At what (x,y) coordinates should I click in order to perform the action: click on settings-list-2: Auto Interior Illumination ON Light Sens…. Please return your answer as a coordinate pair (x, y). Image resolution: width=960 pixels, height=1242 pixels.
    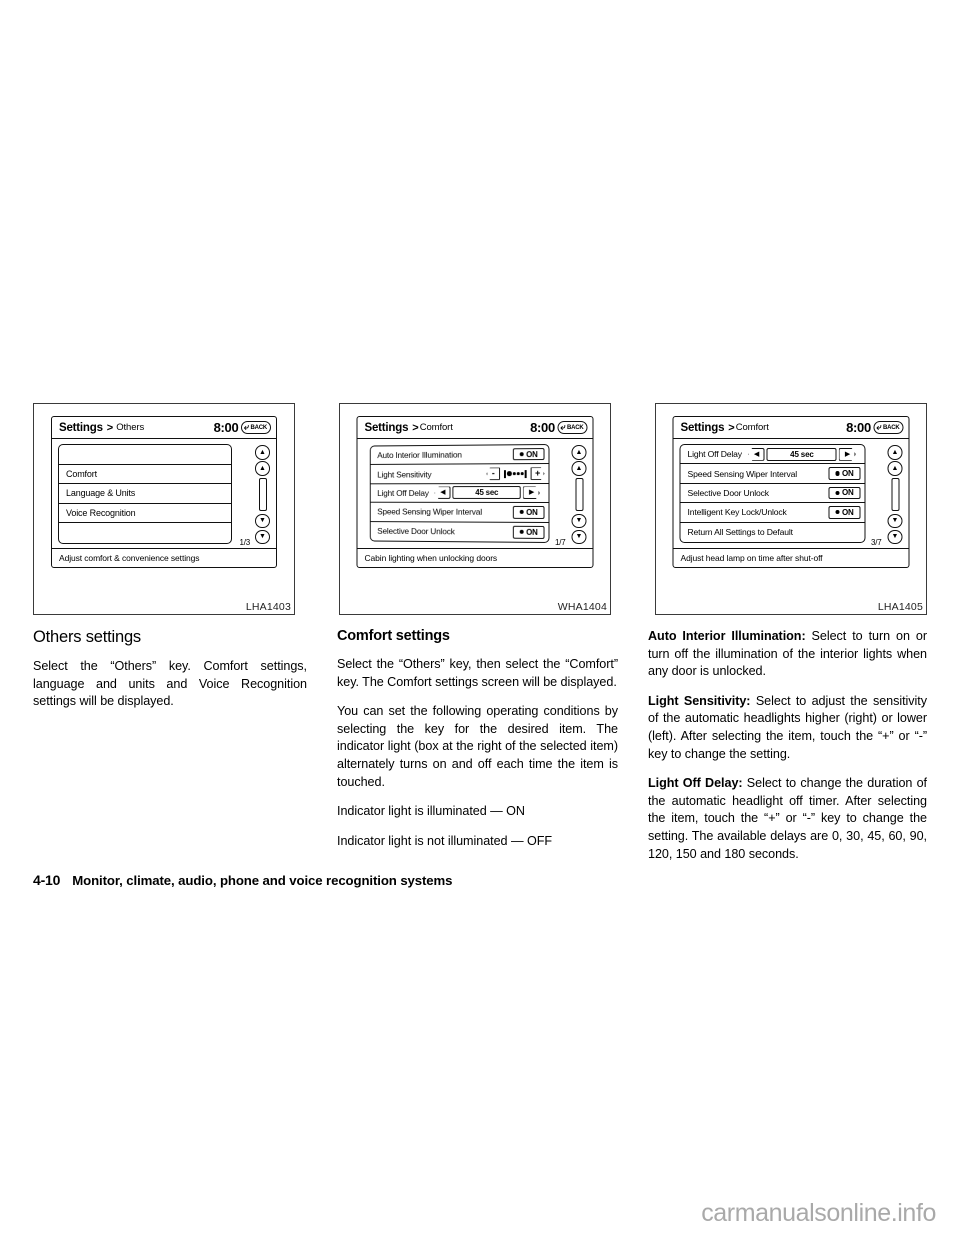
    Looking at the image, I should click on (459, 493).